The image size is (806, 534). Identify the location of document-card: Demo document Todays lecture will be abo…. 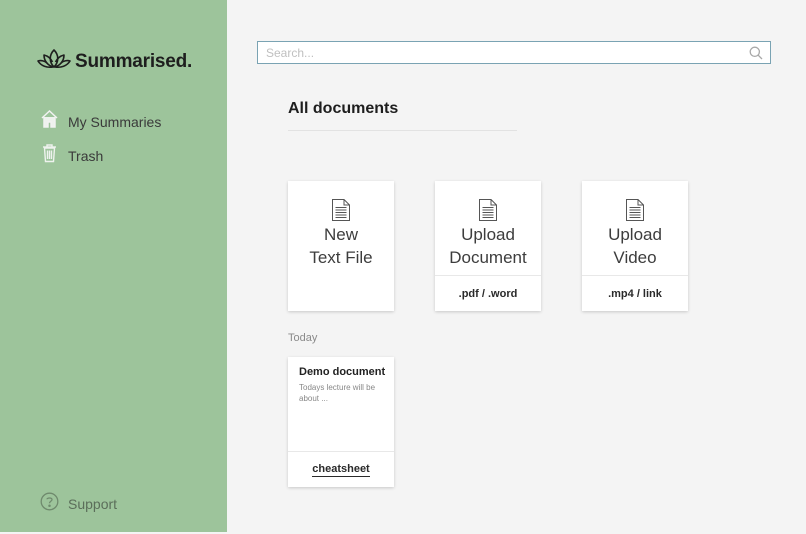
(341, 422).